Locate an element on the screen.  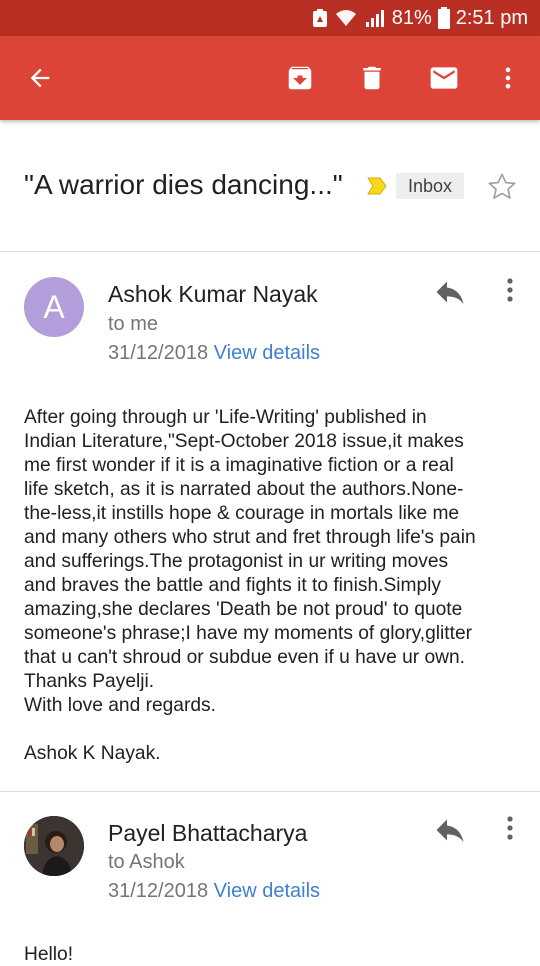
body-line: Thanks Payelji. is located at coordinates (89, 681).